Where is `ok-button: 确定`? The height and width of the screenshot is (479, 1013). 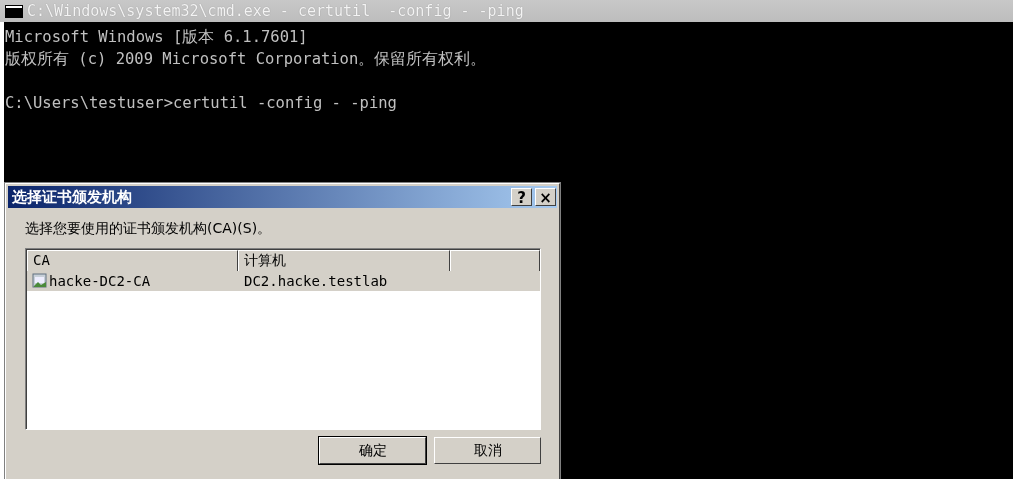 ok-button: 确定 is located at coordinates (372, 450).